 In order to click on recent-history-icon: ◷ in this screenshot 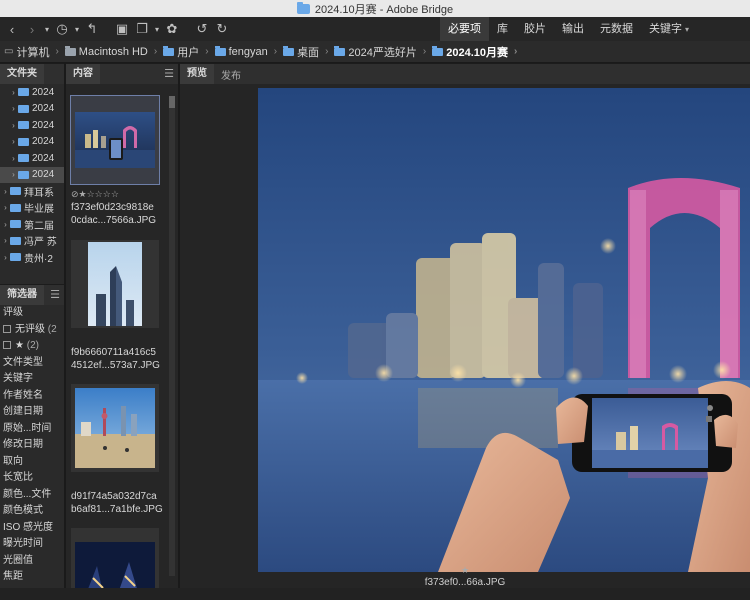, I will do `click(62, 29)`.